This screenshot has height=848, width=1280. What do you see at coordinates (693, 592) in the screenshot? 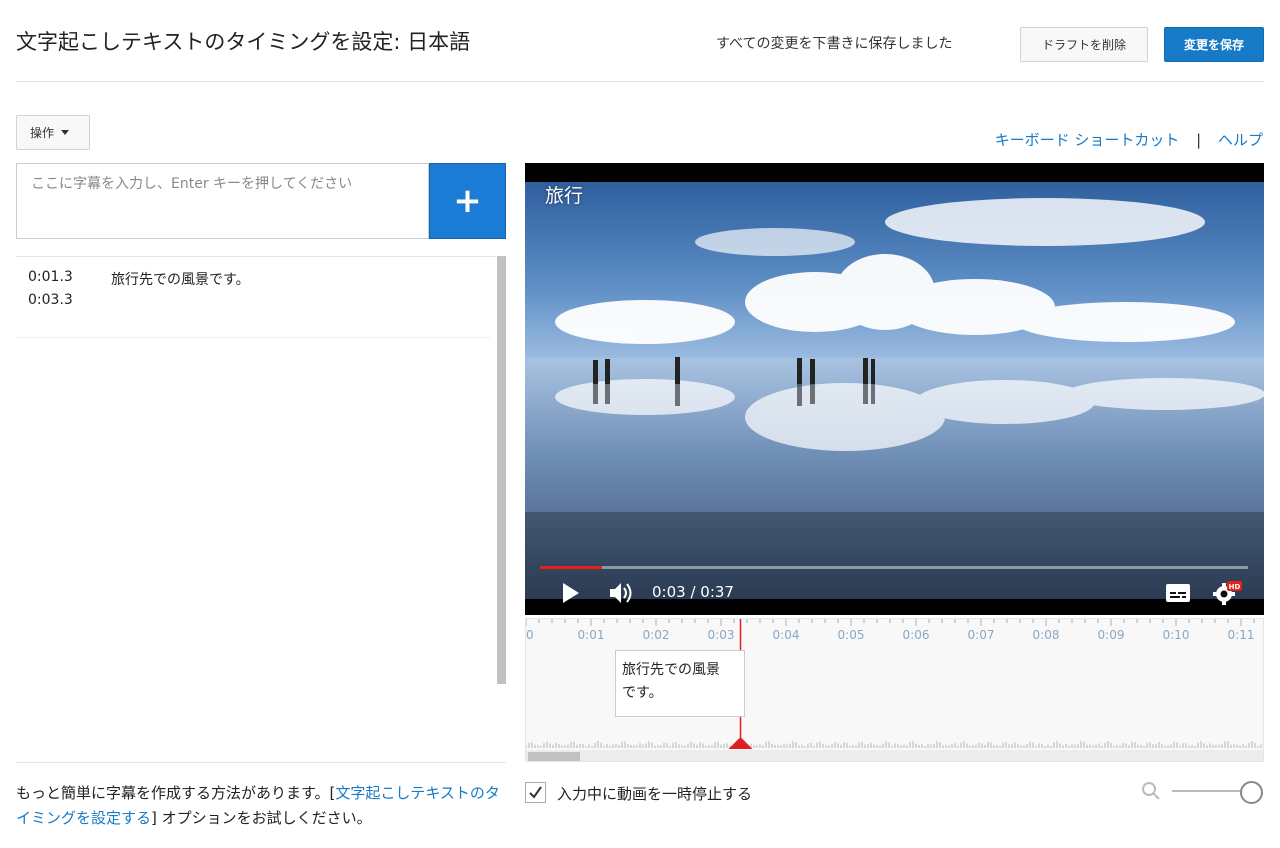
I see `video-time: 0:03 / 0:37` at bounding box center [693, 592].